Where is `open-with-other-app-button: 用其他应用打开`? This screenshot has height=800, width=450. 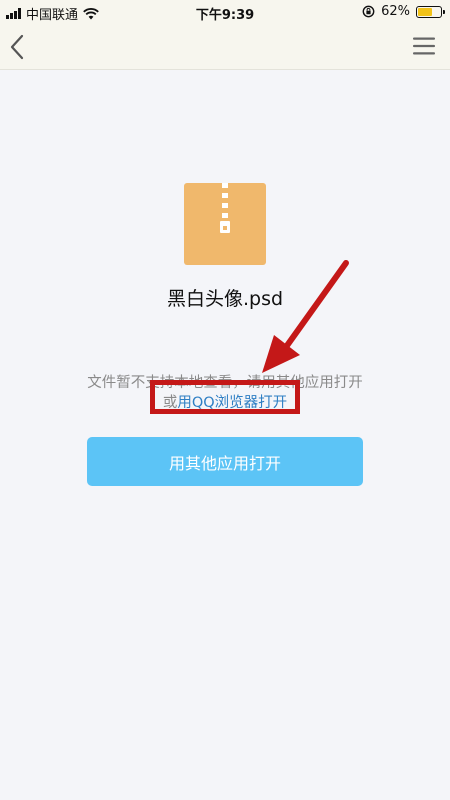 open-with-other-app-button: 用其他应用打开 is located at coordinates (225, 461).